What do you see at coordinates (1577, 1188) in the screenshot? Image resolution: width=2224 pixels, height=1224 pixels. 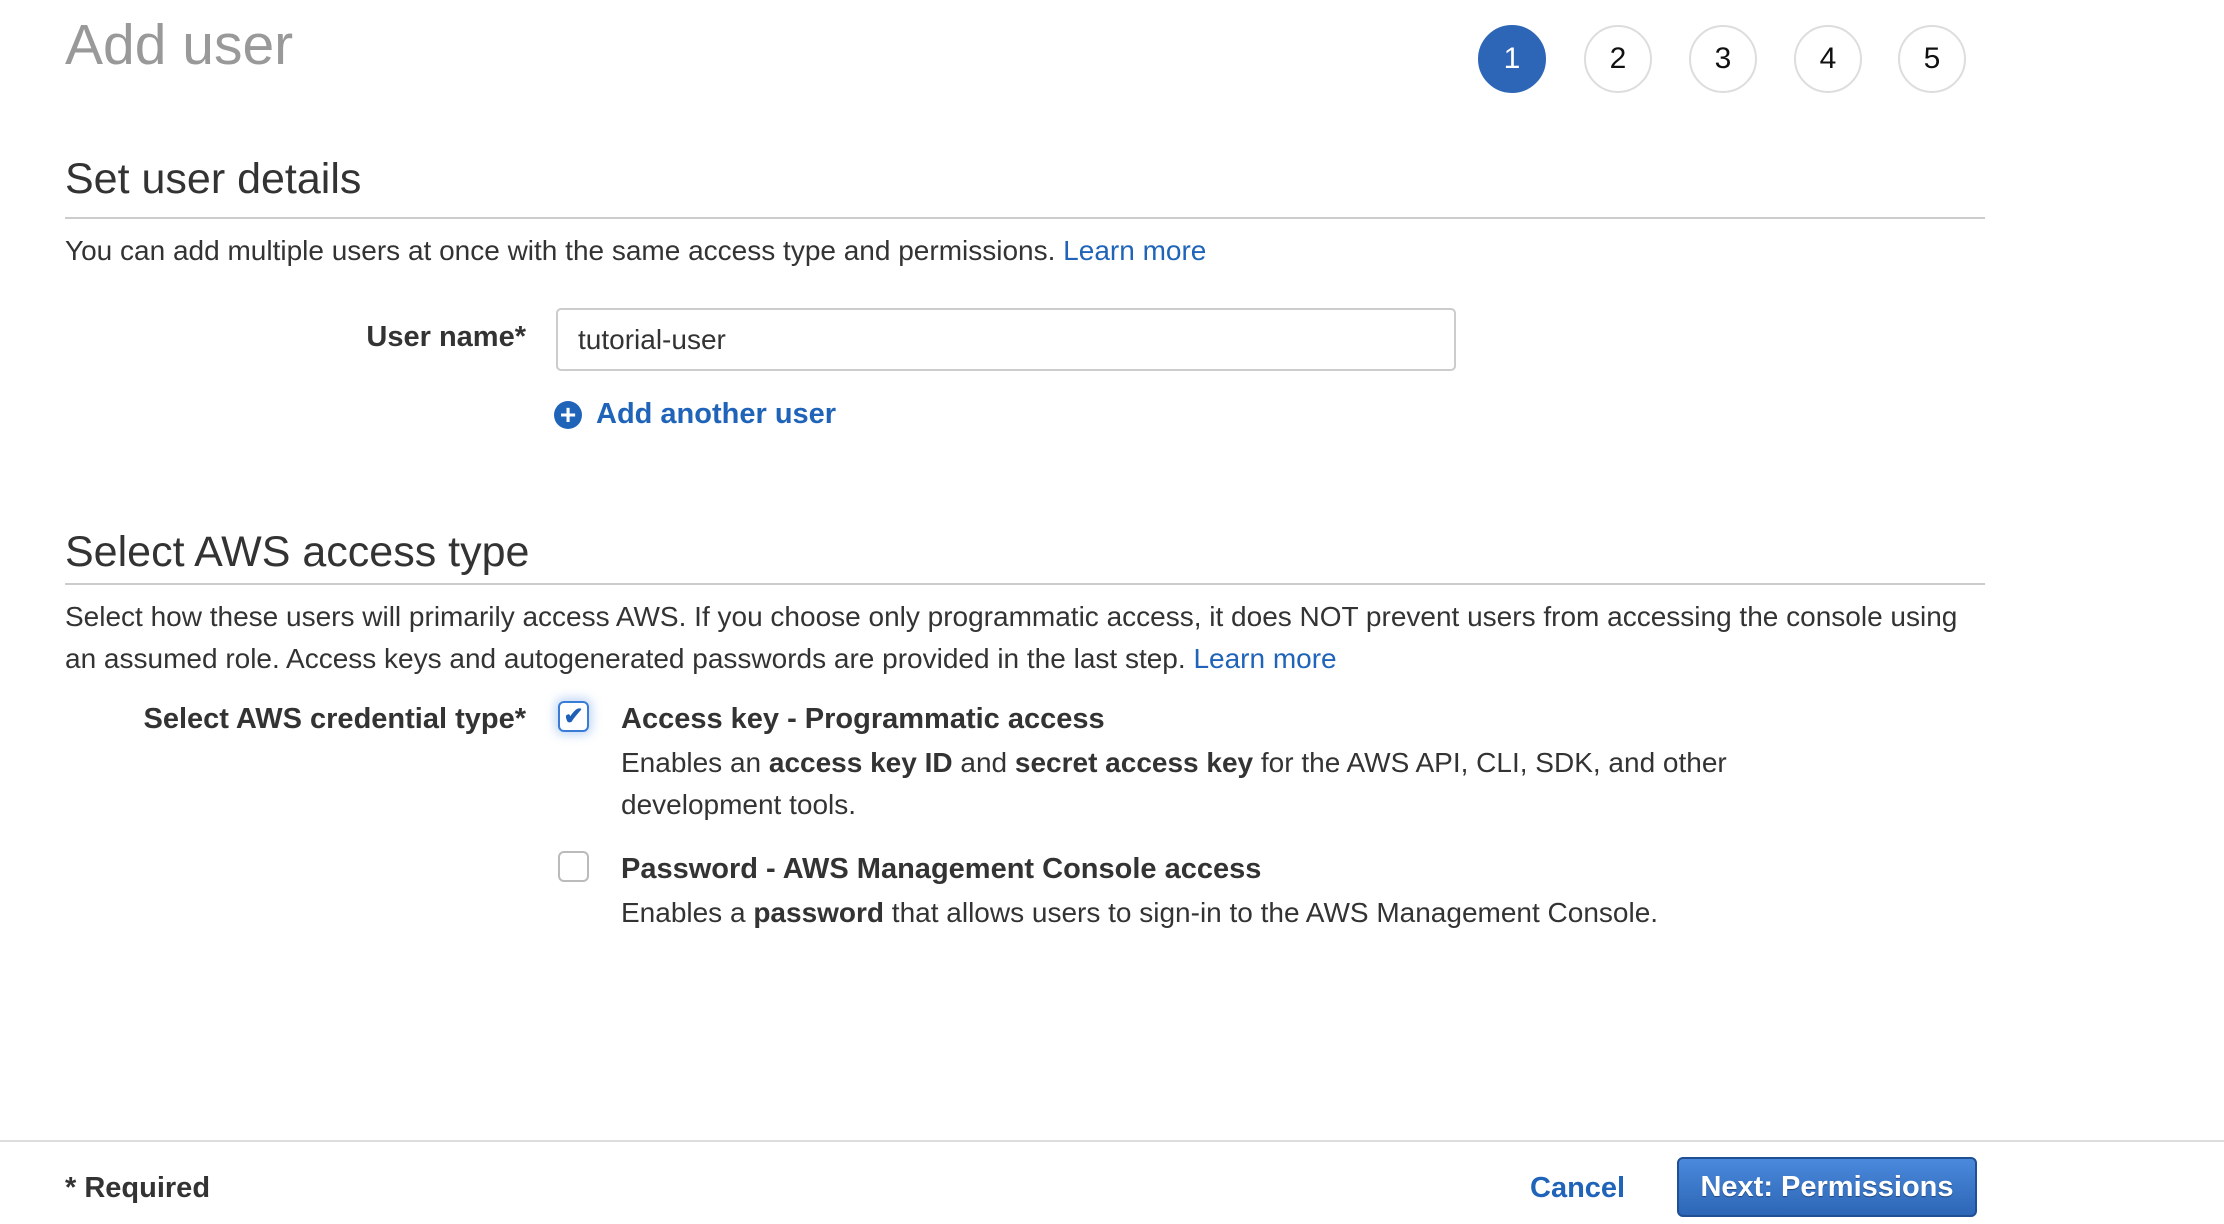 I see `cancel-button: Cancel` at bounding box center [1577, 1188].